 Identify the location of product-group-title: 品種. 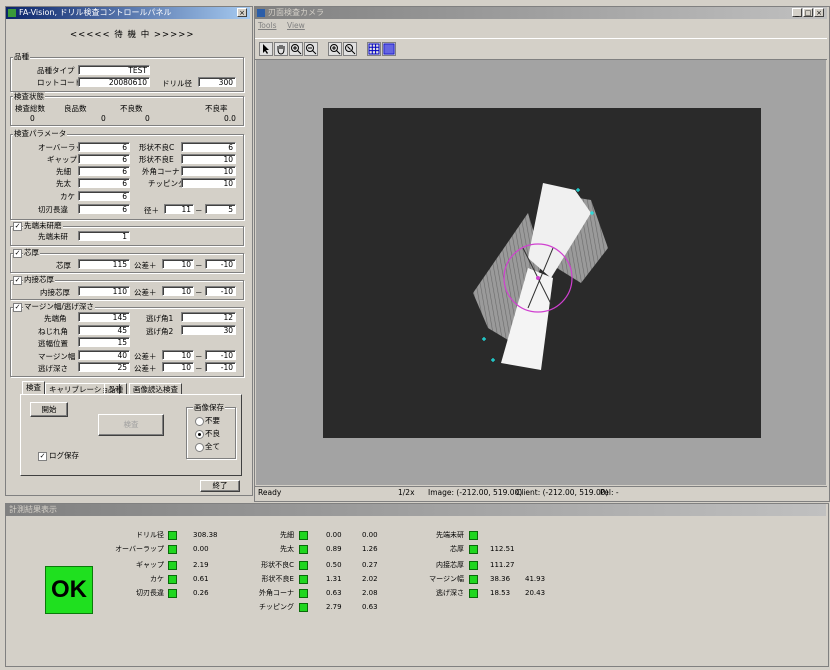
(21, 56).